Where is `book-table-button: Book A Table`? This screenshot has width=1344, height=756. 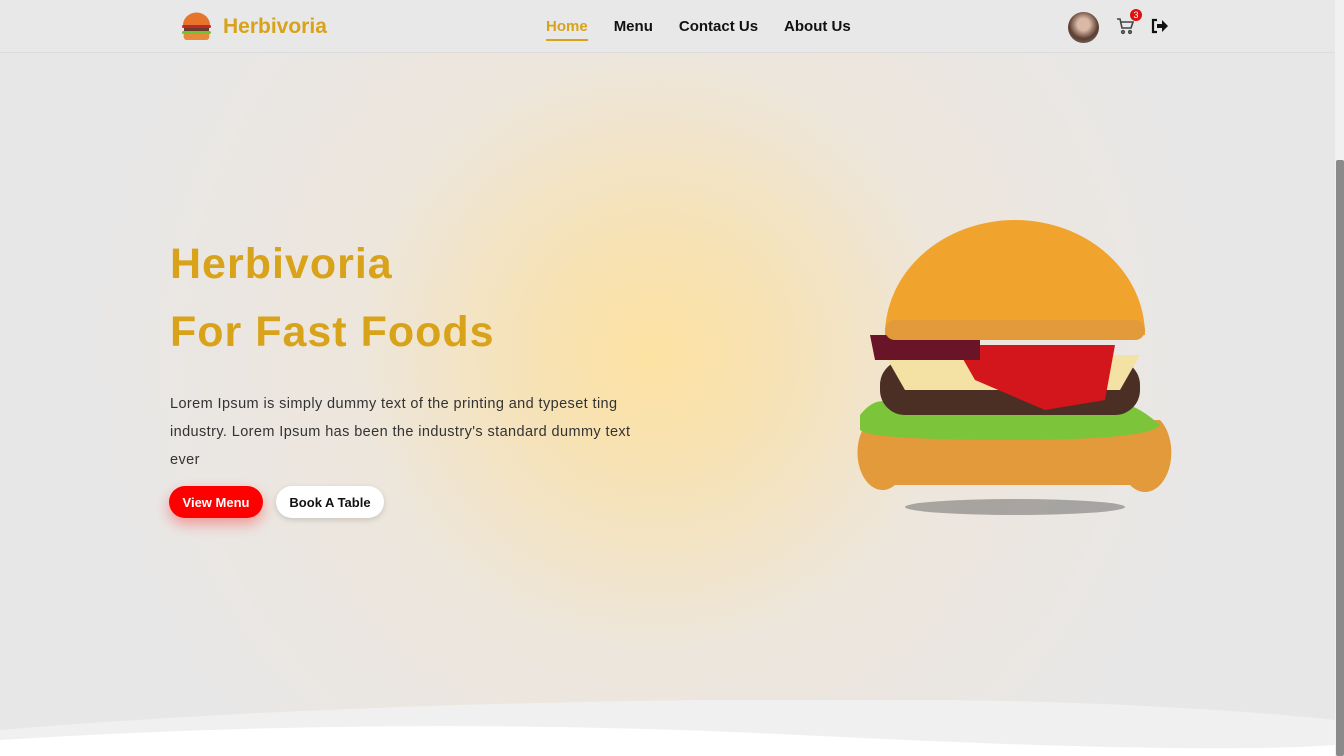
book-table-button: Book A Table is located at coordinates (330, 502).